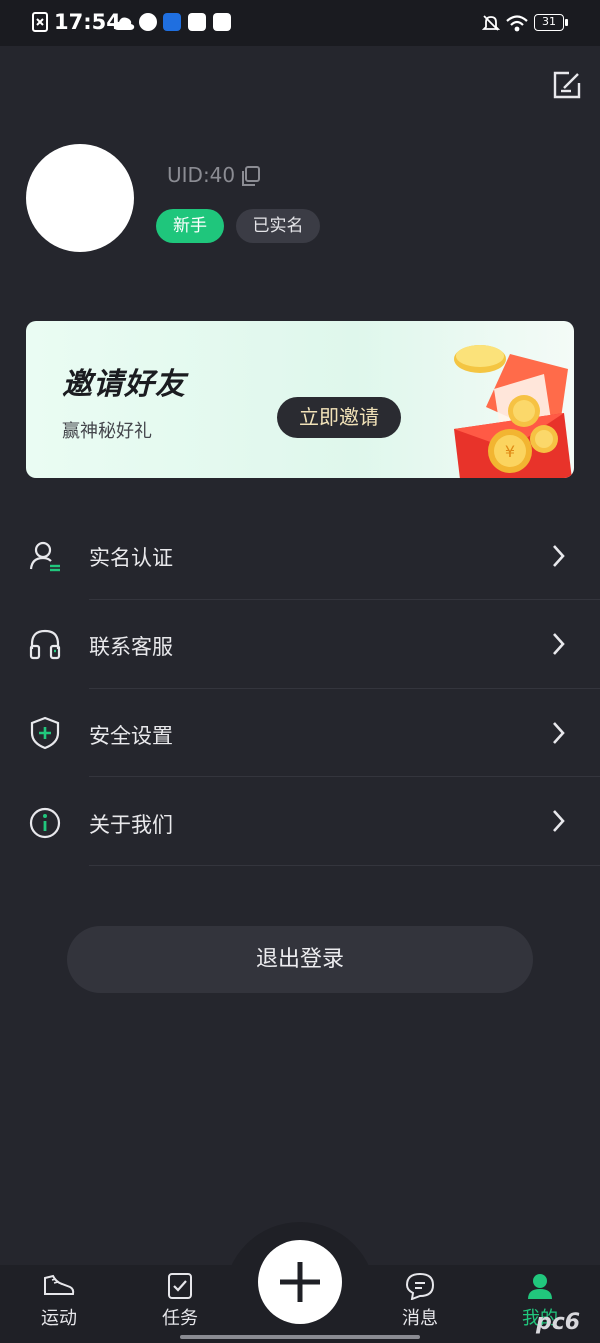 This screenshot has width=600, height=1343. I want to click on tab-sport: 运动, so click(59, 1301).